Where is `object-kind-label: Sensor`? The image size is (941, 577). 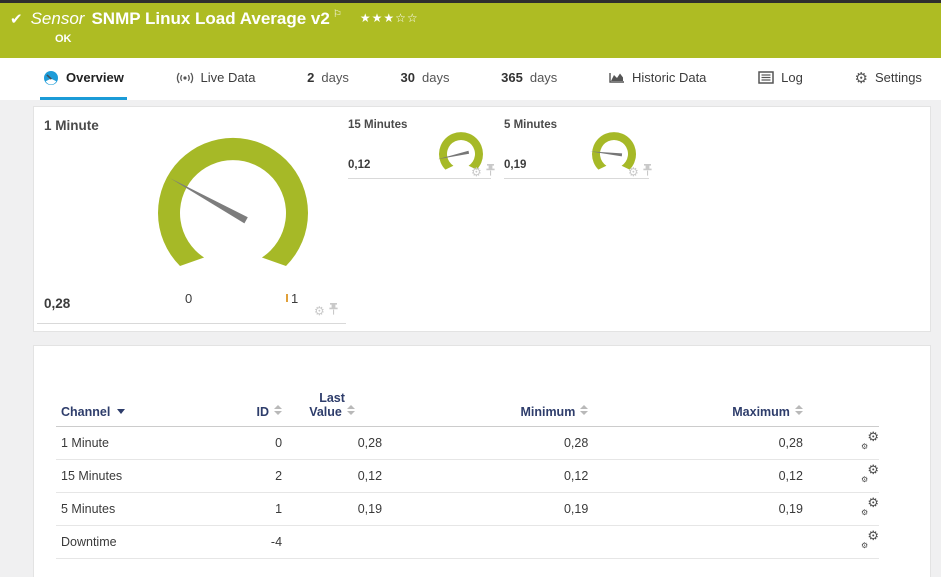 object-kind-label: Sensor is located at coordinates (57, 18).